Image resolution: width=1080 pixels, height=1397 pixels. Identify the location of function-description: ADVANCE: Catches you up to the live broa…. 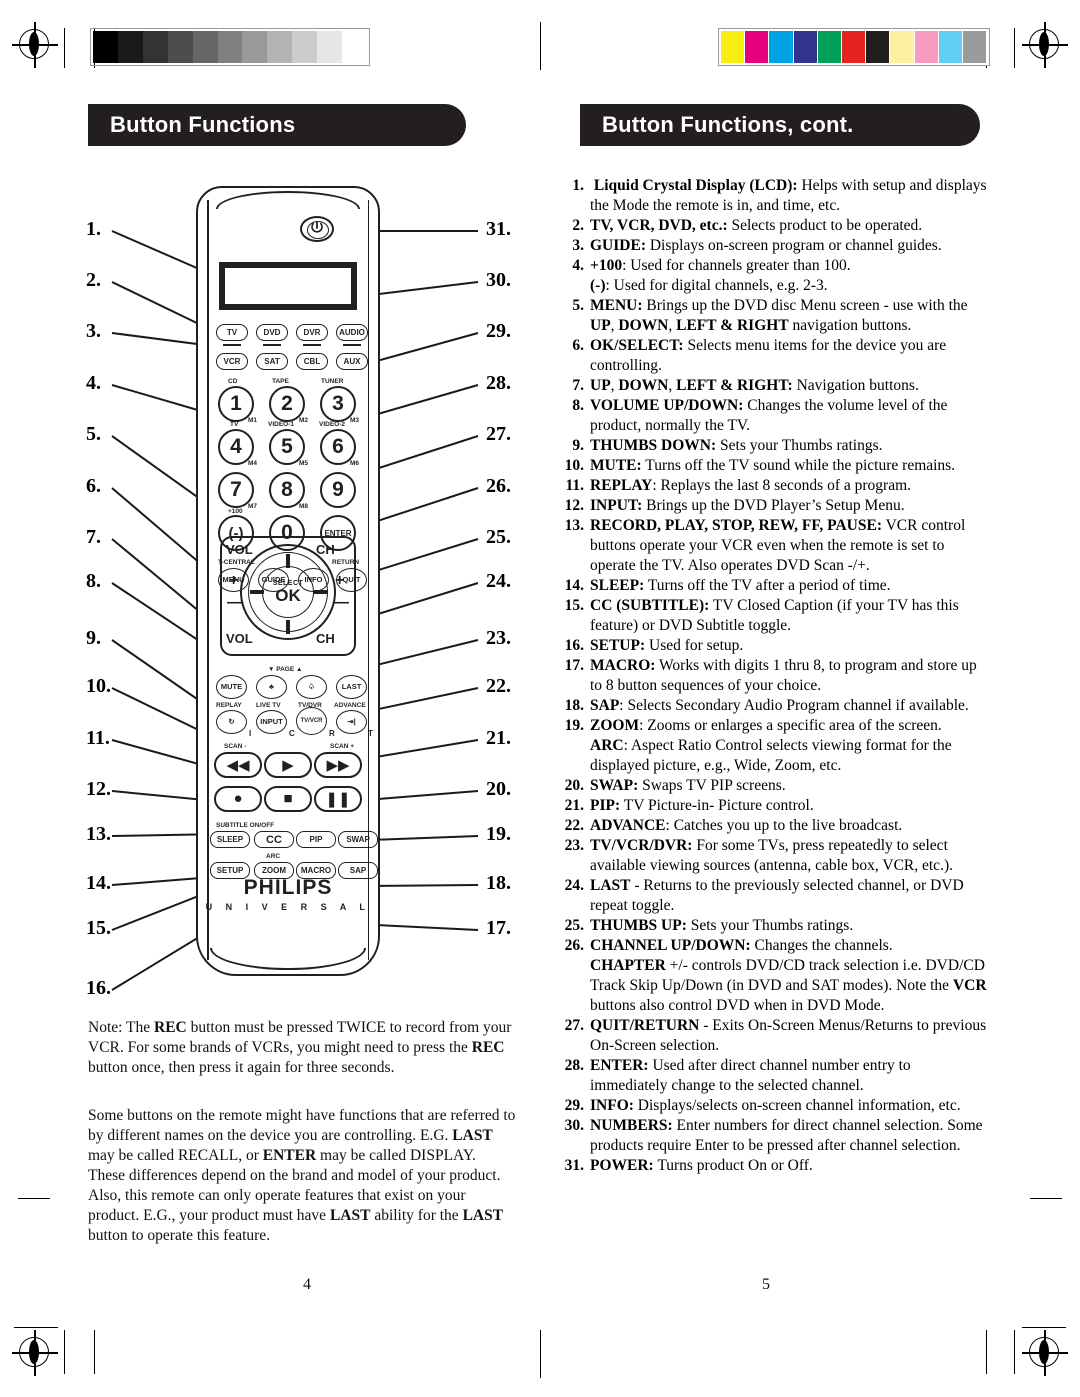
(746, 825).